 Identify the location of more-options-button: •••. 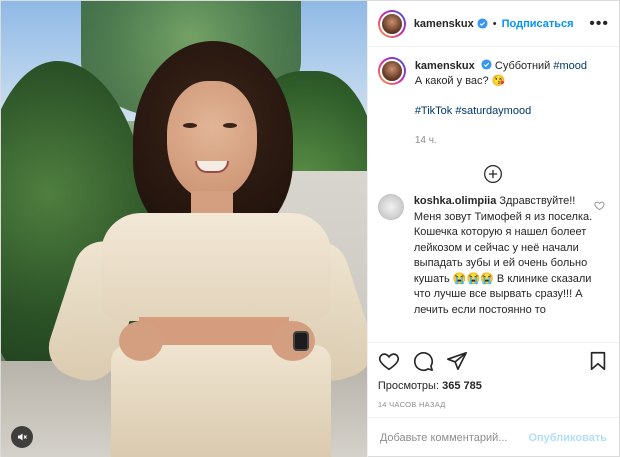
(599, 23).